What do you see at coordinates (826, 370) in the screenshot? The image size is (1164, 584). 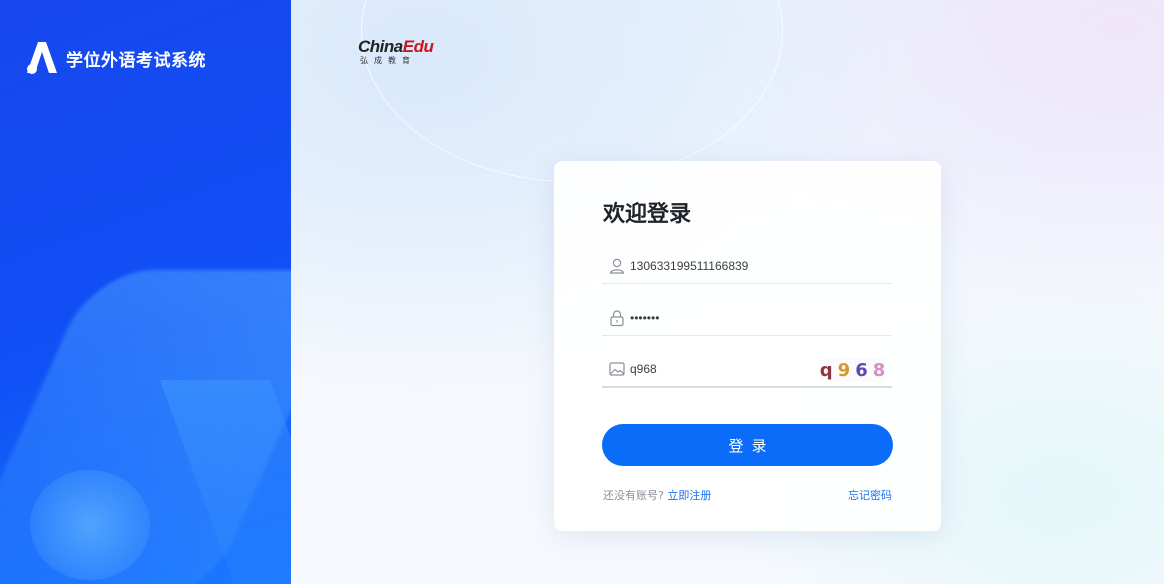 I see `captcha-char: q` at bounding box center [826, 370].